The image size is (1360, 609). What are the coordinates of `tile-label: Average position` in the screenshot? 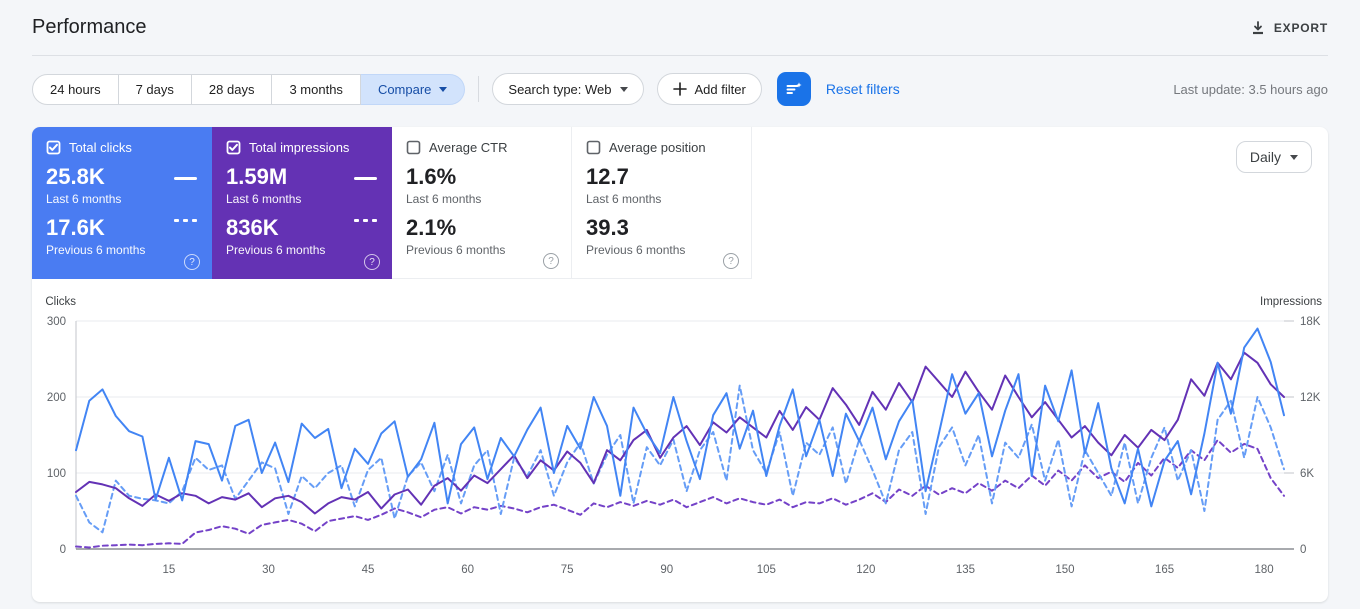 It's located at (657, 147).